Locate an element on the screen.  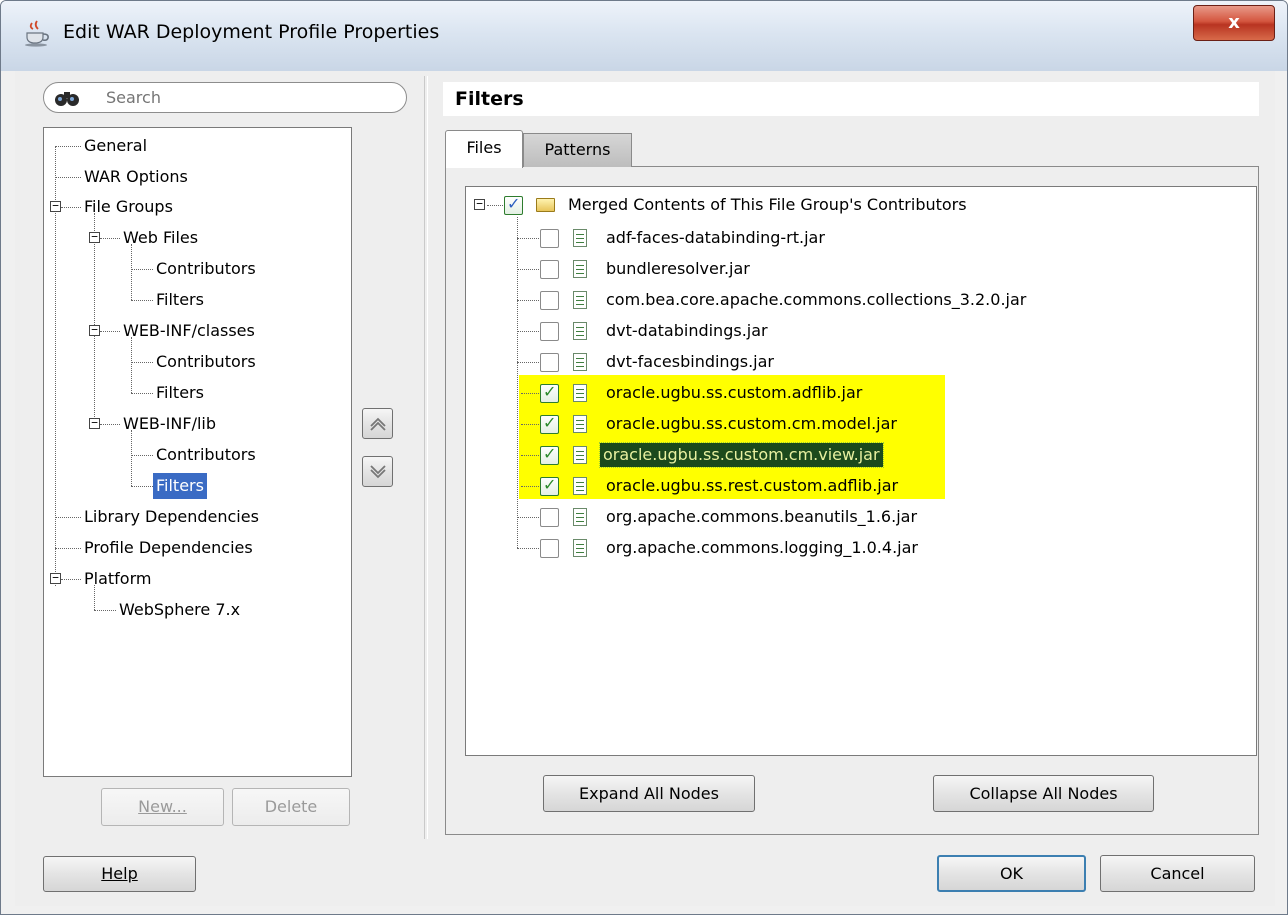
collapse-all-button: Collapse All Nodes is located at coordinates (1043, 793).